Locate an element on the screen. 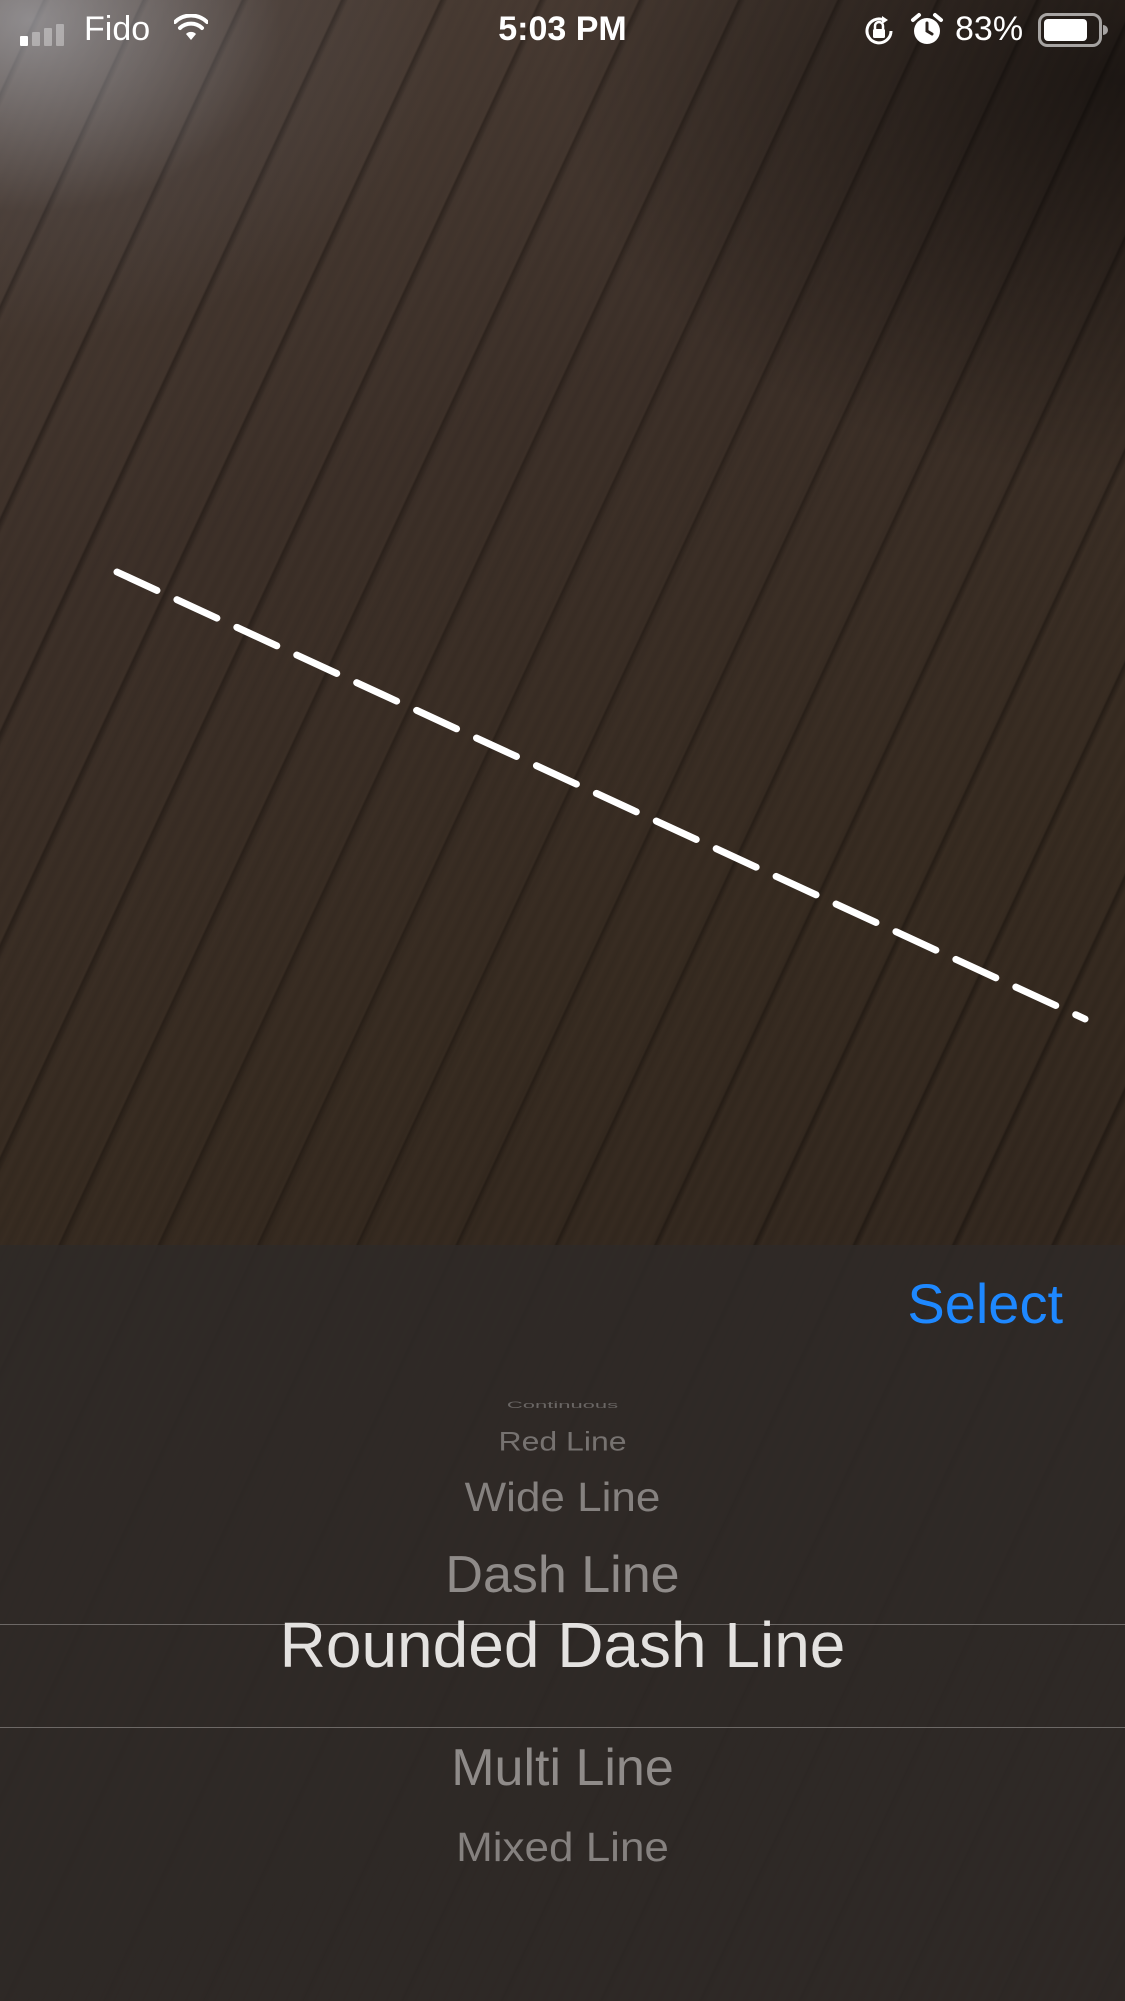 The width and height of the screenshot is (1125, 2001). picker-option: Red Line is located at coordinates (562, 1441).